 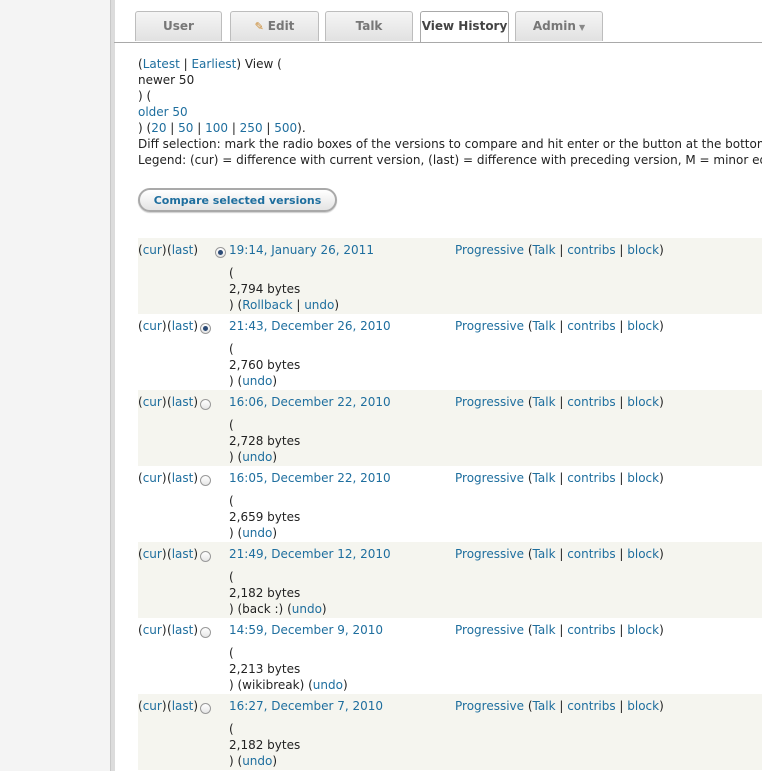 What do you see at coordinates (265, 289) in the screenshot?
I see `revision-size: 2,794 bytes` at bounding box center [265, 289].